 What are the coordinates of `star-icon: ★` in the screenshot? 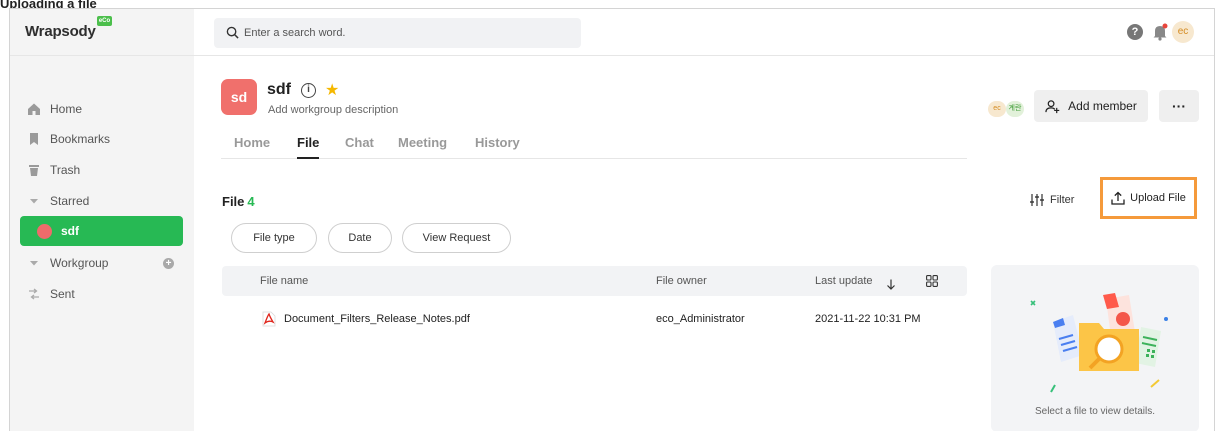 It's located at (332, 90).